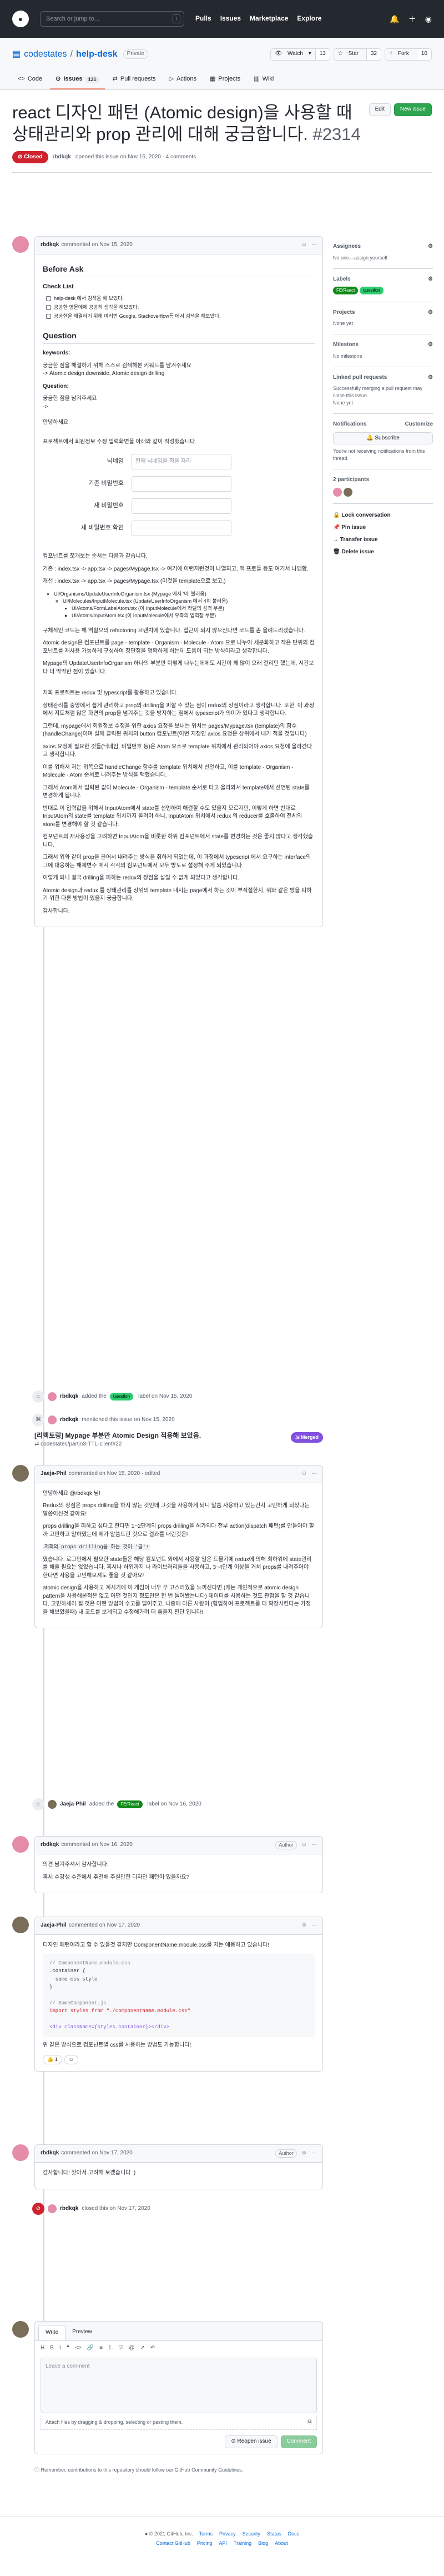  I want to click on reopen-issue-button: ⊙ Reopen issue, so click(252, 2441).